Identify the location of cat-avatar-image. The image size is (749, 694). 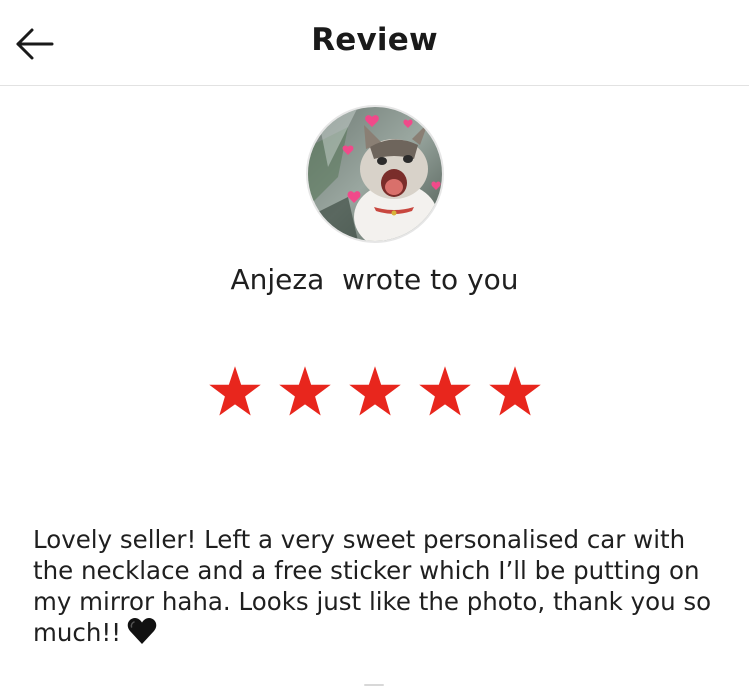
(375, 174).